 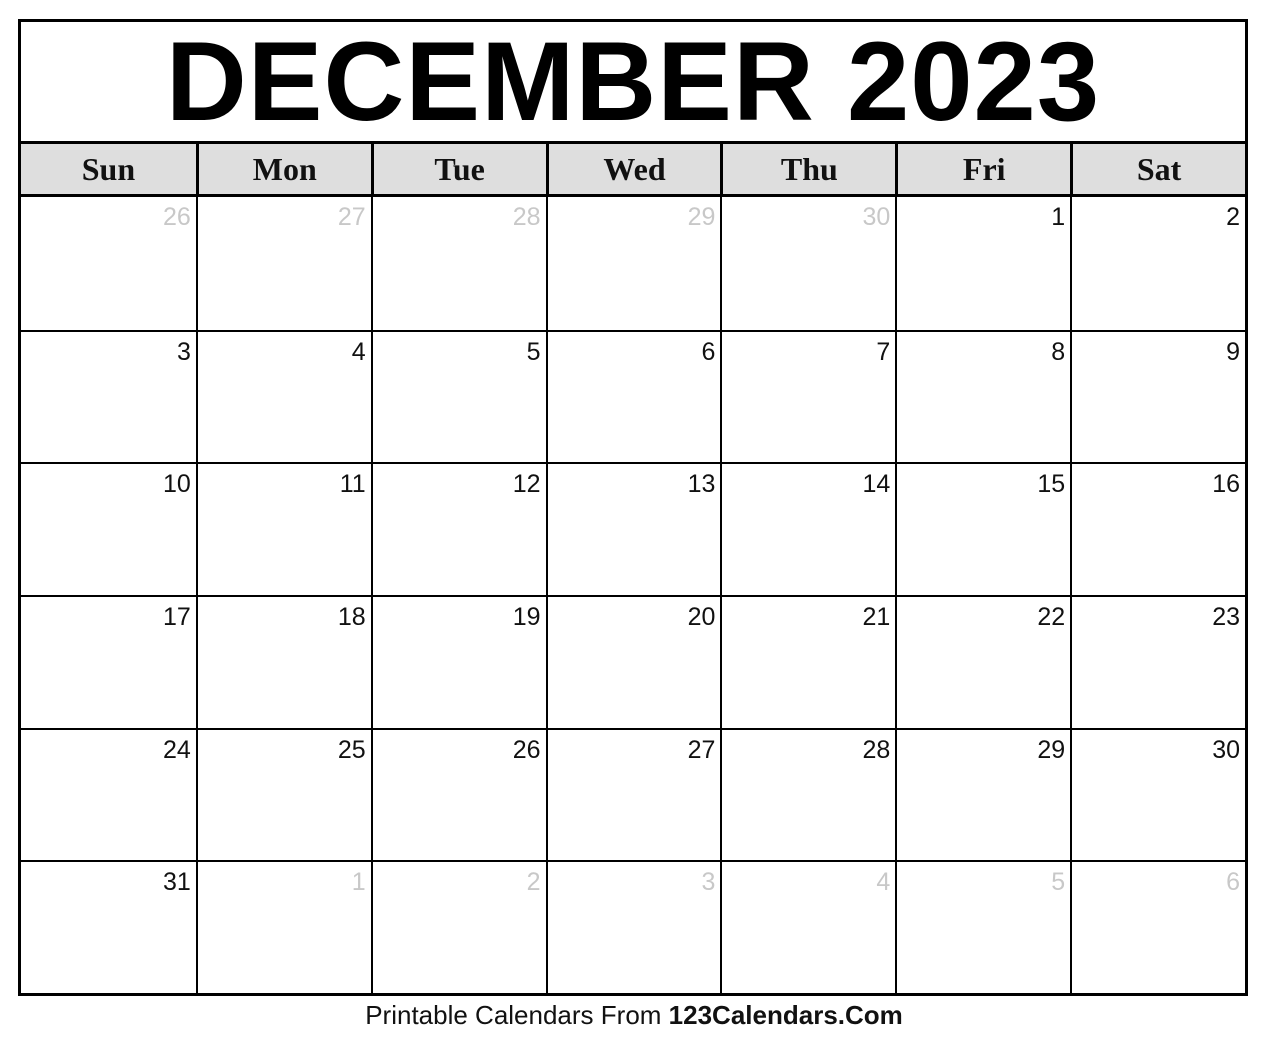 I want to click on day-cell: 23, so click(x=1157, y=661).